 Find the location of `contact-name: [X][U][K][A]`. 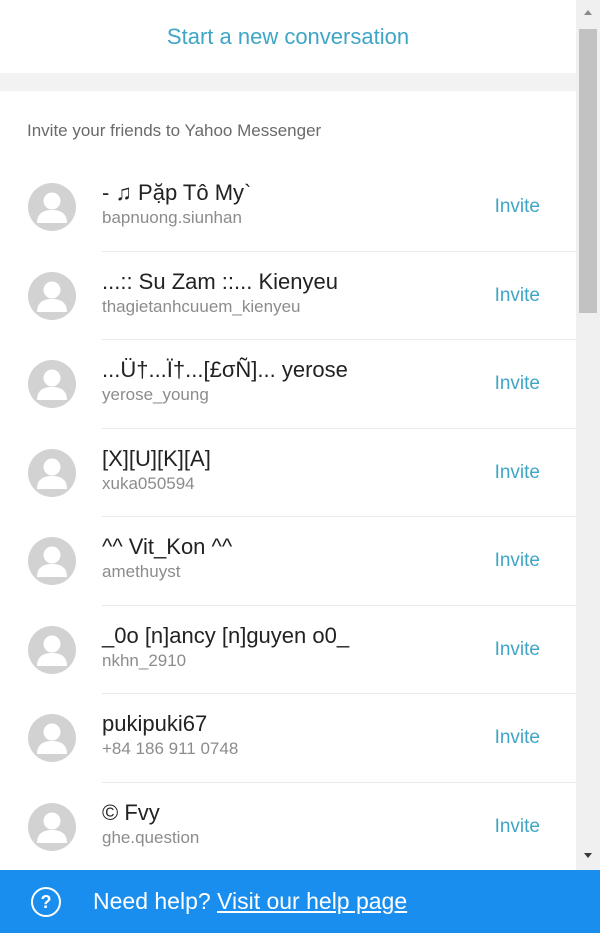

contact-name: [X][U][K][A] is located at coordinates (156, 458).